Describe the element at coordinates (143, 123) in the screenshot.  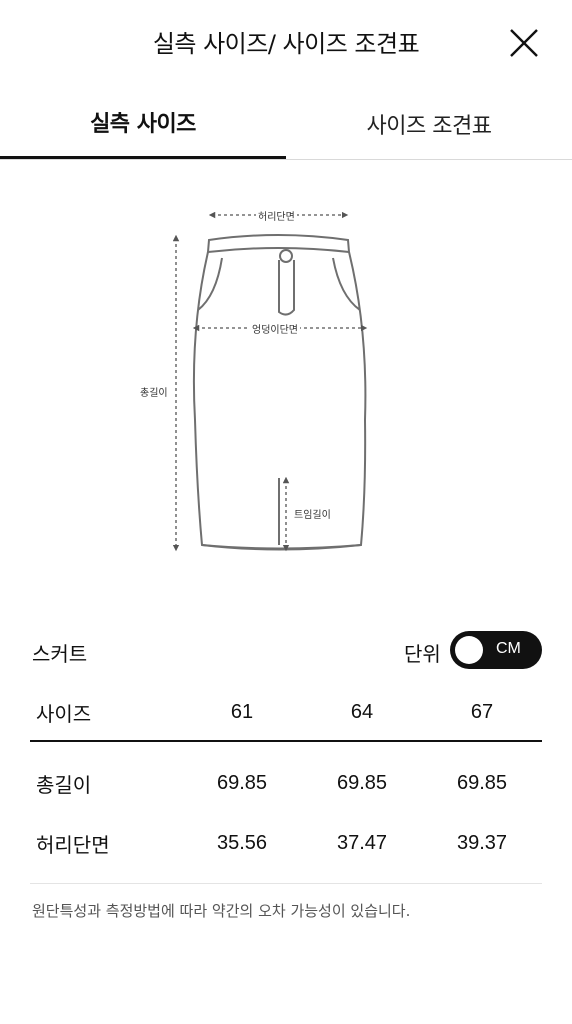
I see `tab-actual-size: 실측 사이즈` at that location.